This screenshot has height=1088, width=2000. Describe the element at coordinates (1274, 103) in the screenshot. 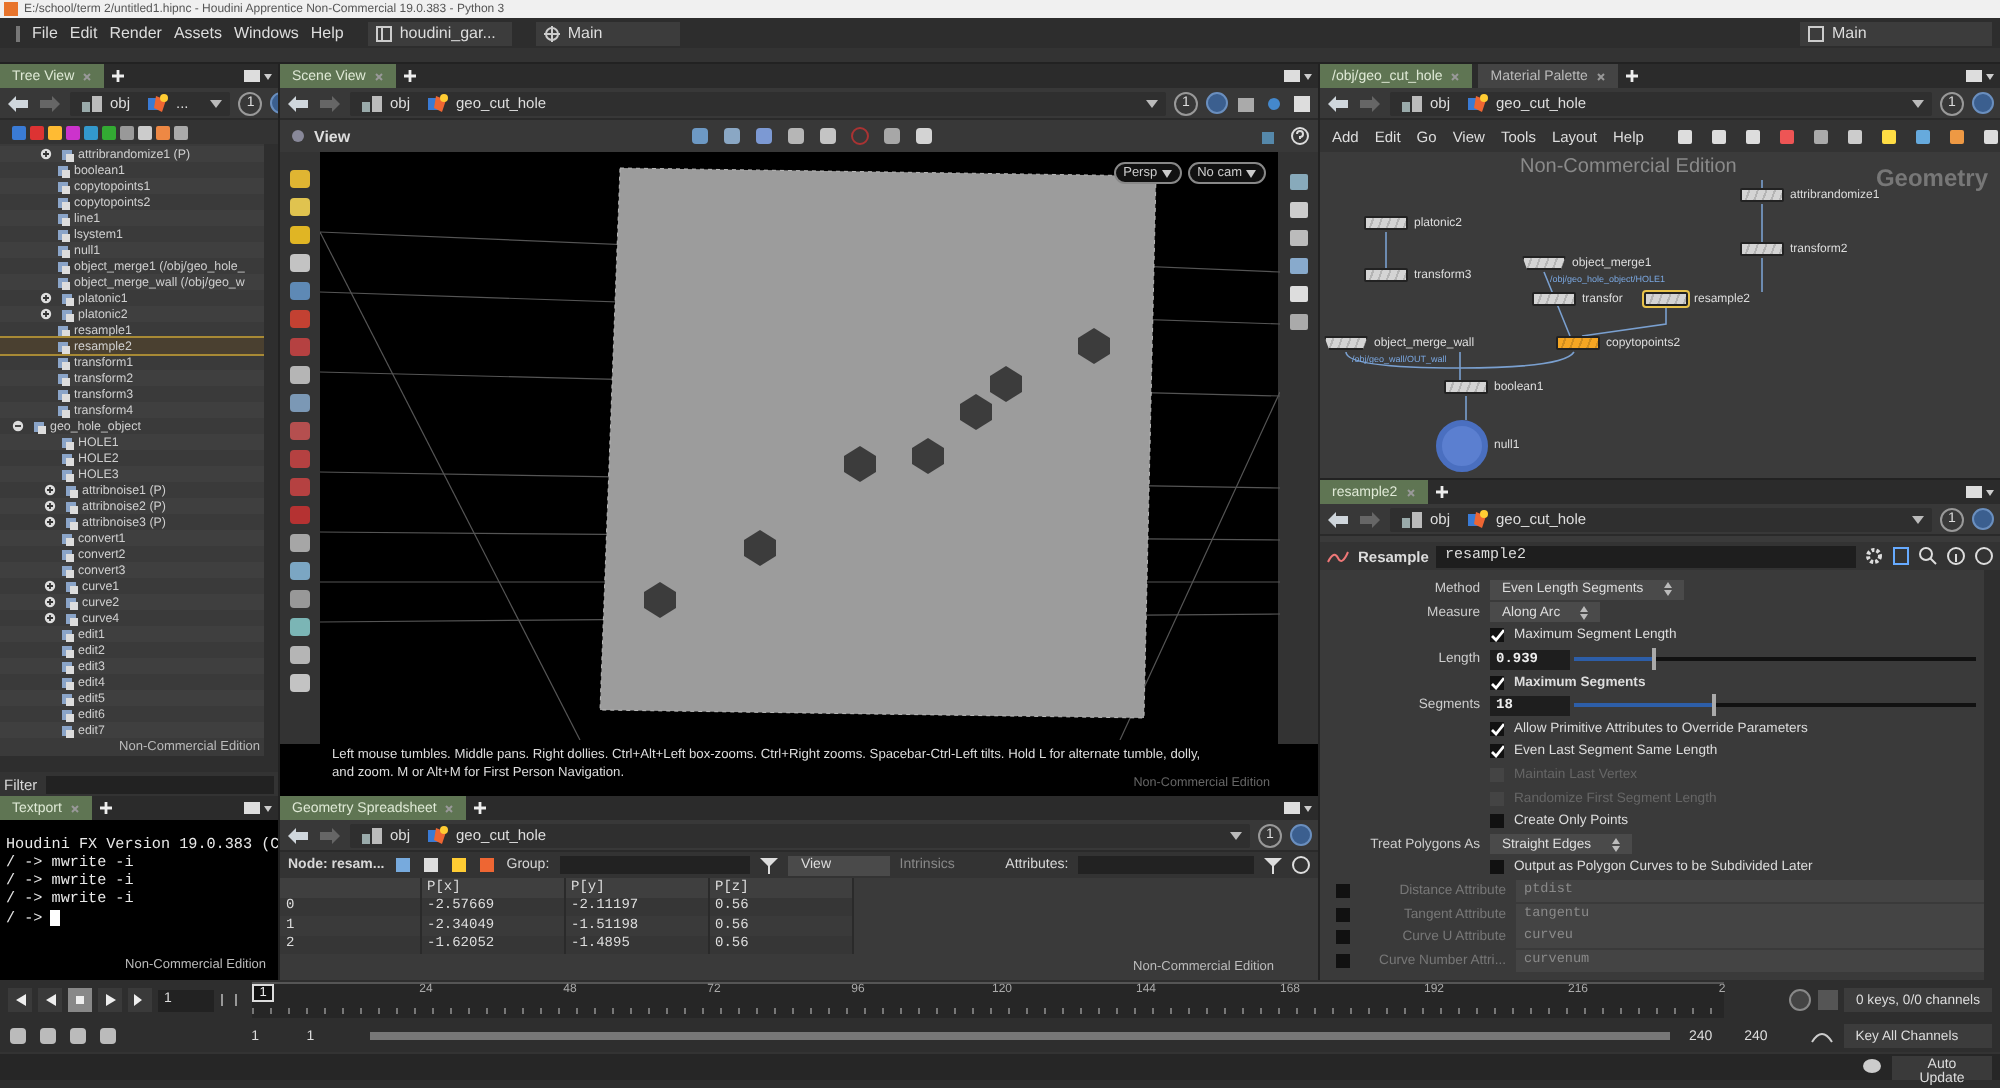

I see `light-icon` at that location.